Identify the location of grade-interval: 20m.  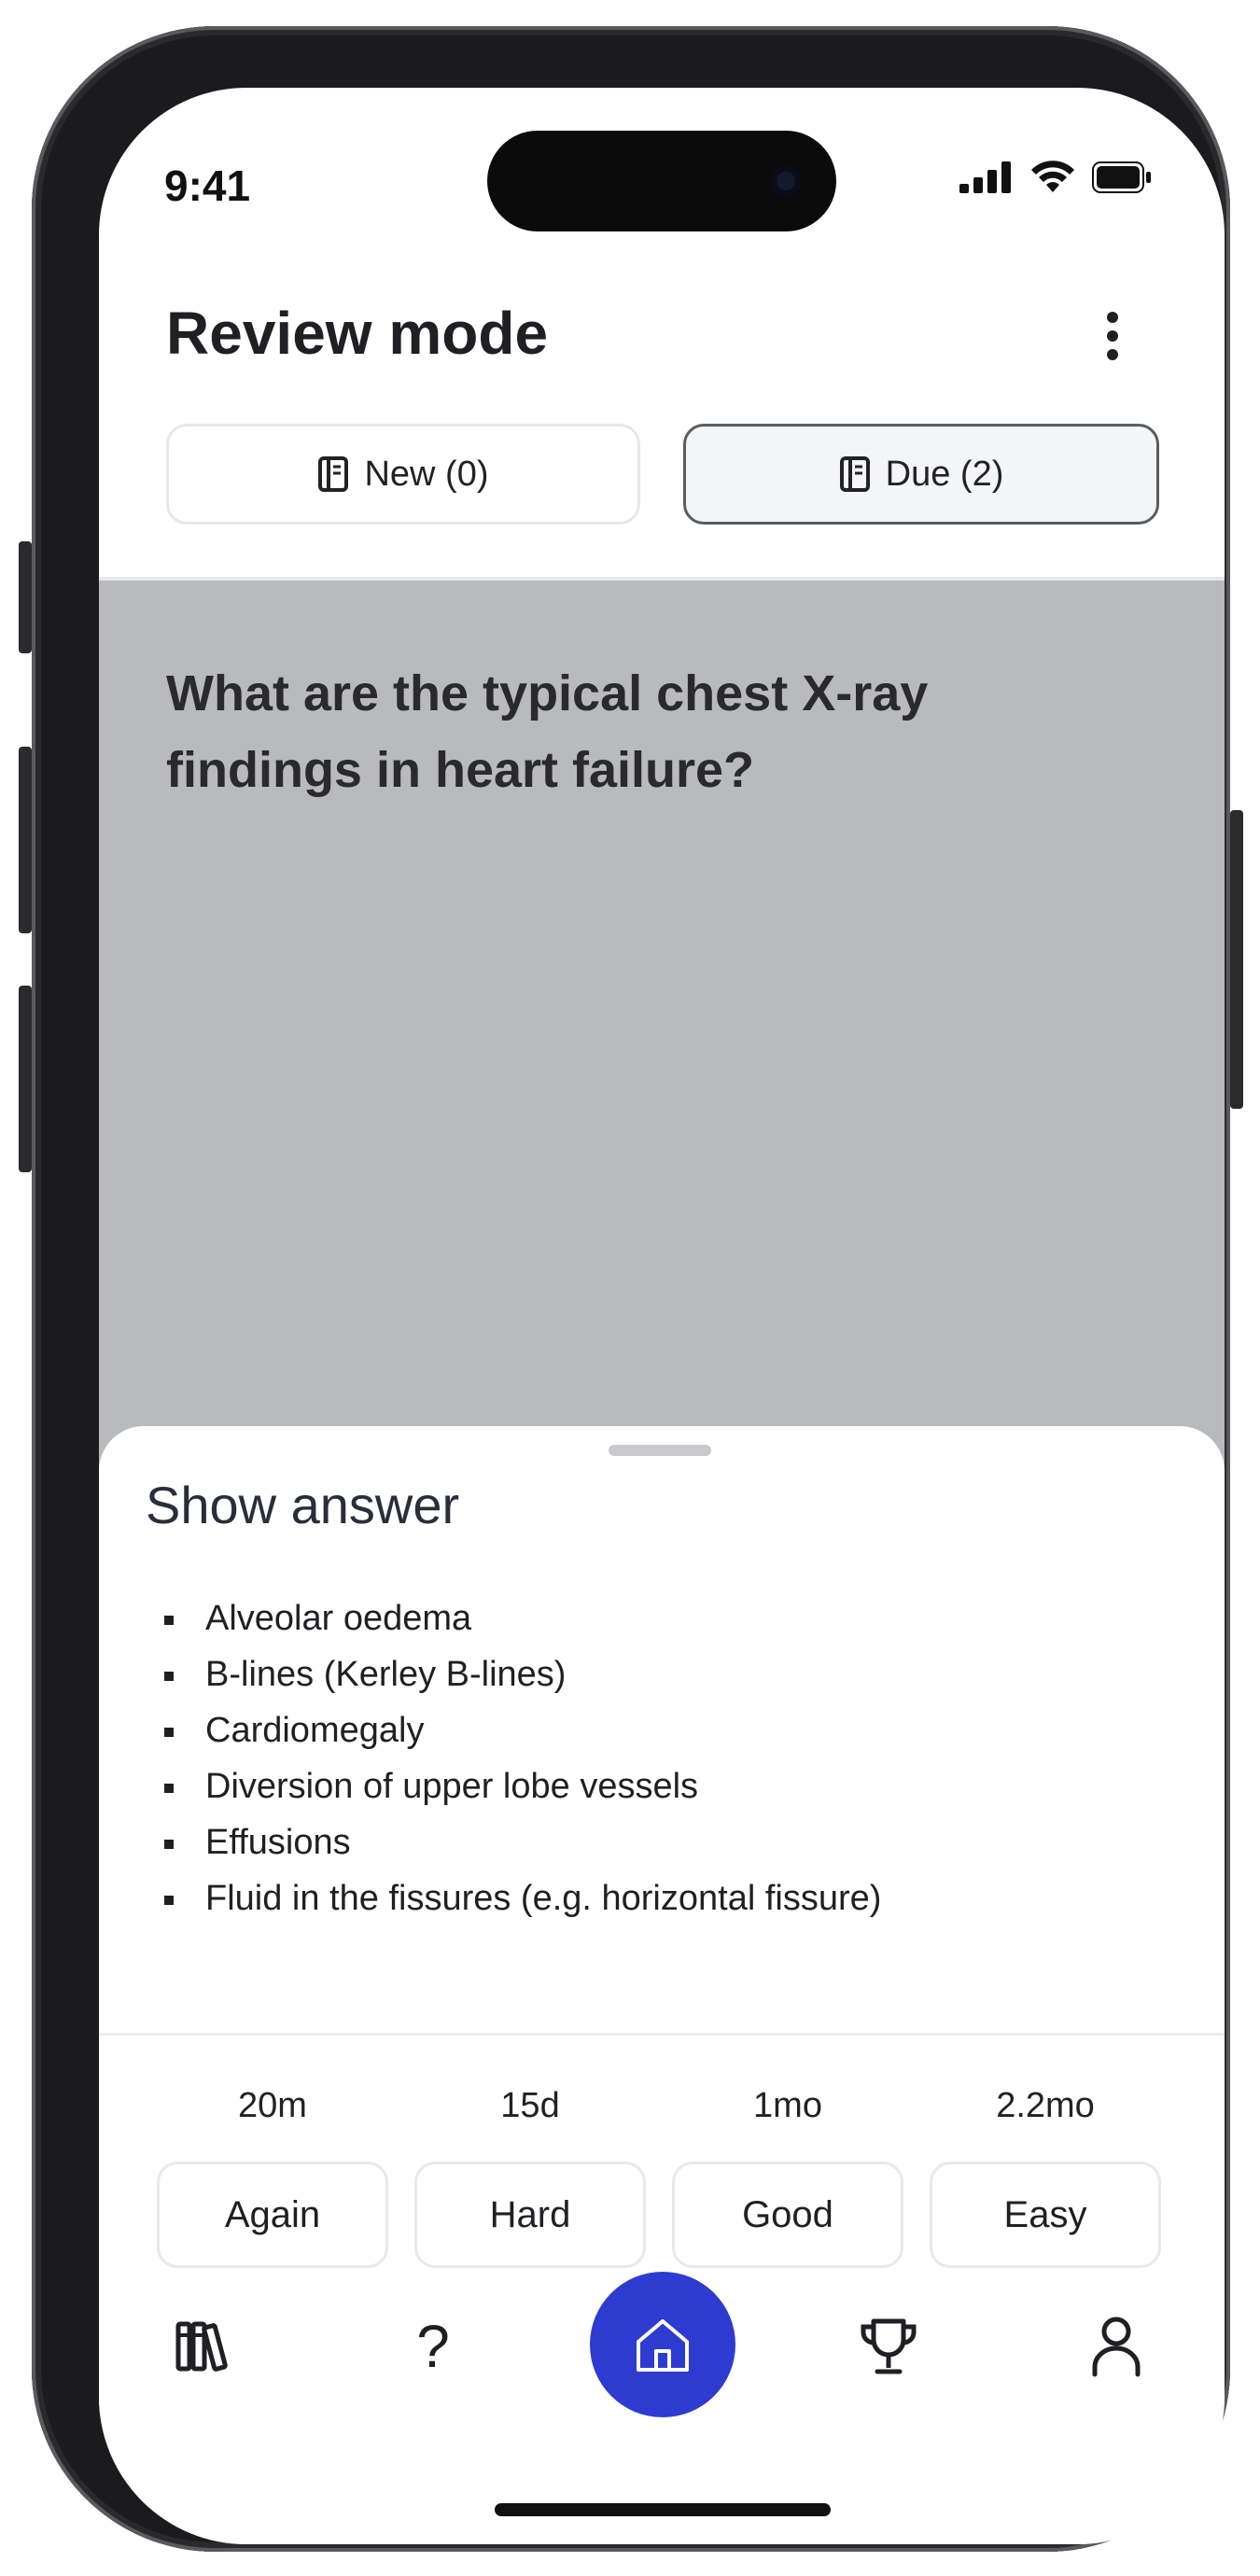
(272, 2105).